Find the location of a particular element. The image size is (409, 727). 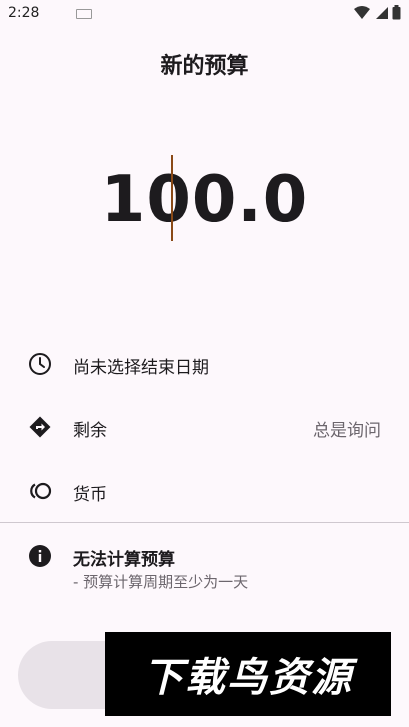

status-icons is located at coordinates (377, 12).